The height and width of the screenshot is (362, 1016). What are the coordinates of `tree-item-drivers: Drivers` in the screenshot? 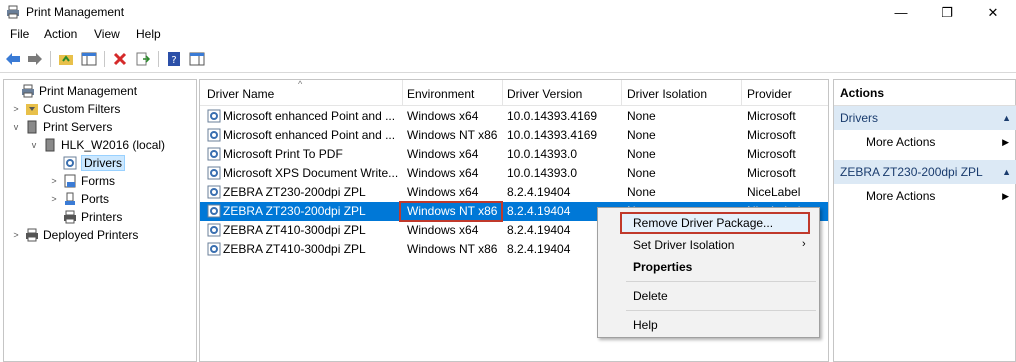 It's located at (86, 163).